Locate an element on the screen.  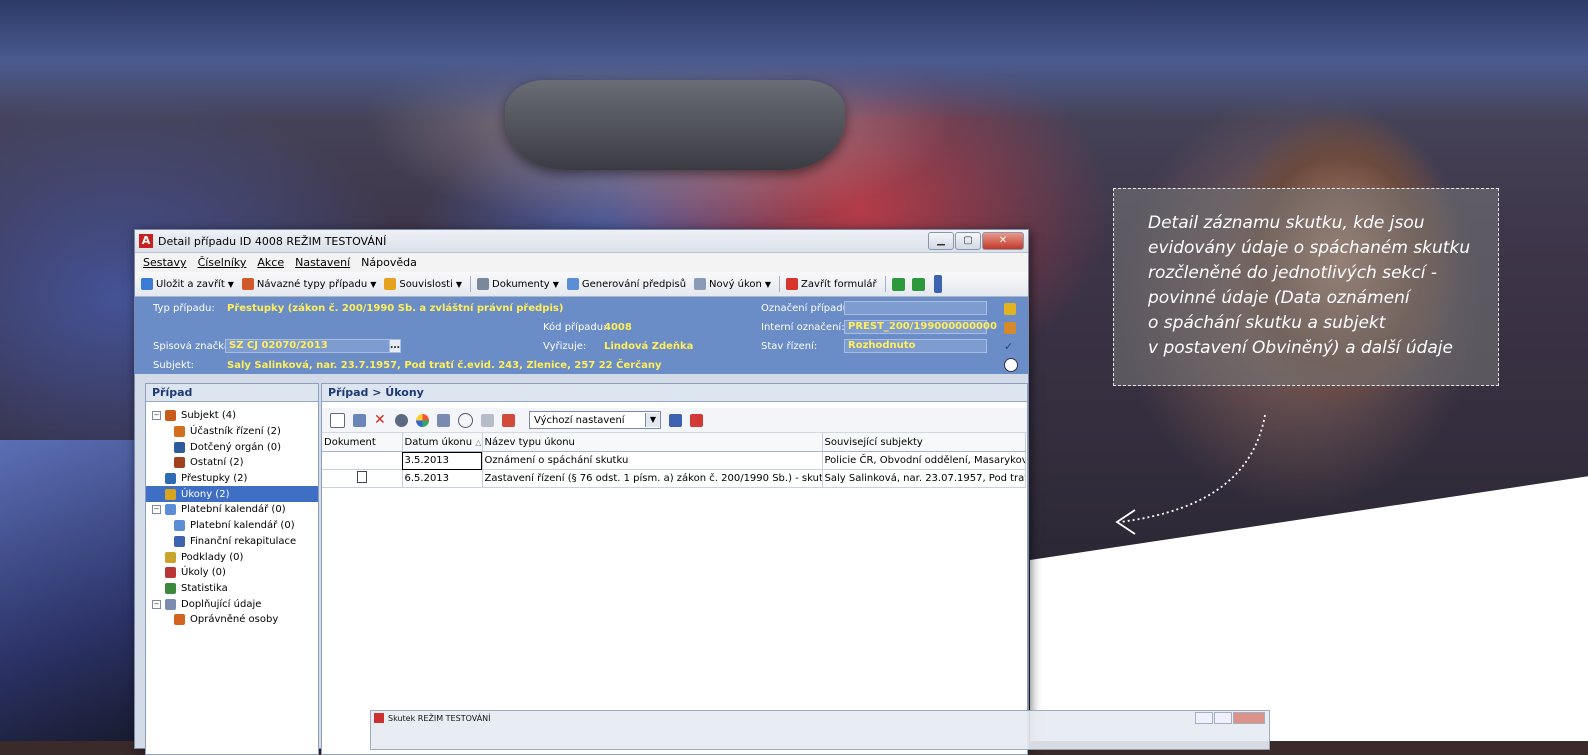
type-cell: Oznámení o spáchání skutku is located at coordinates (652, 460).